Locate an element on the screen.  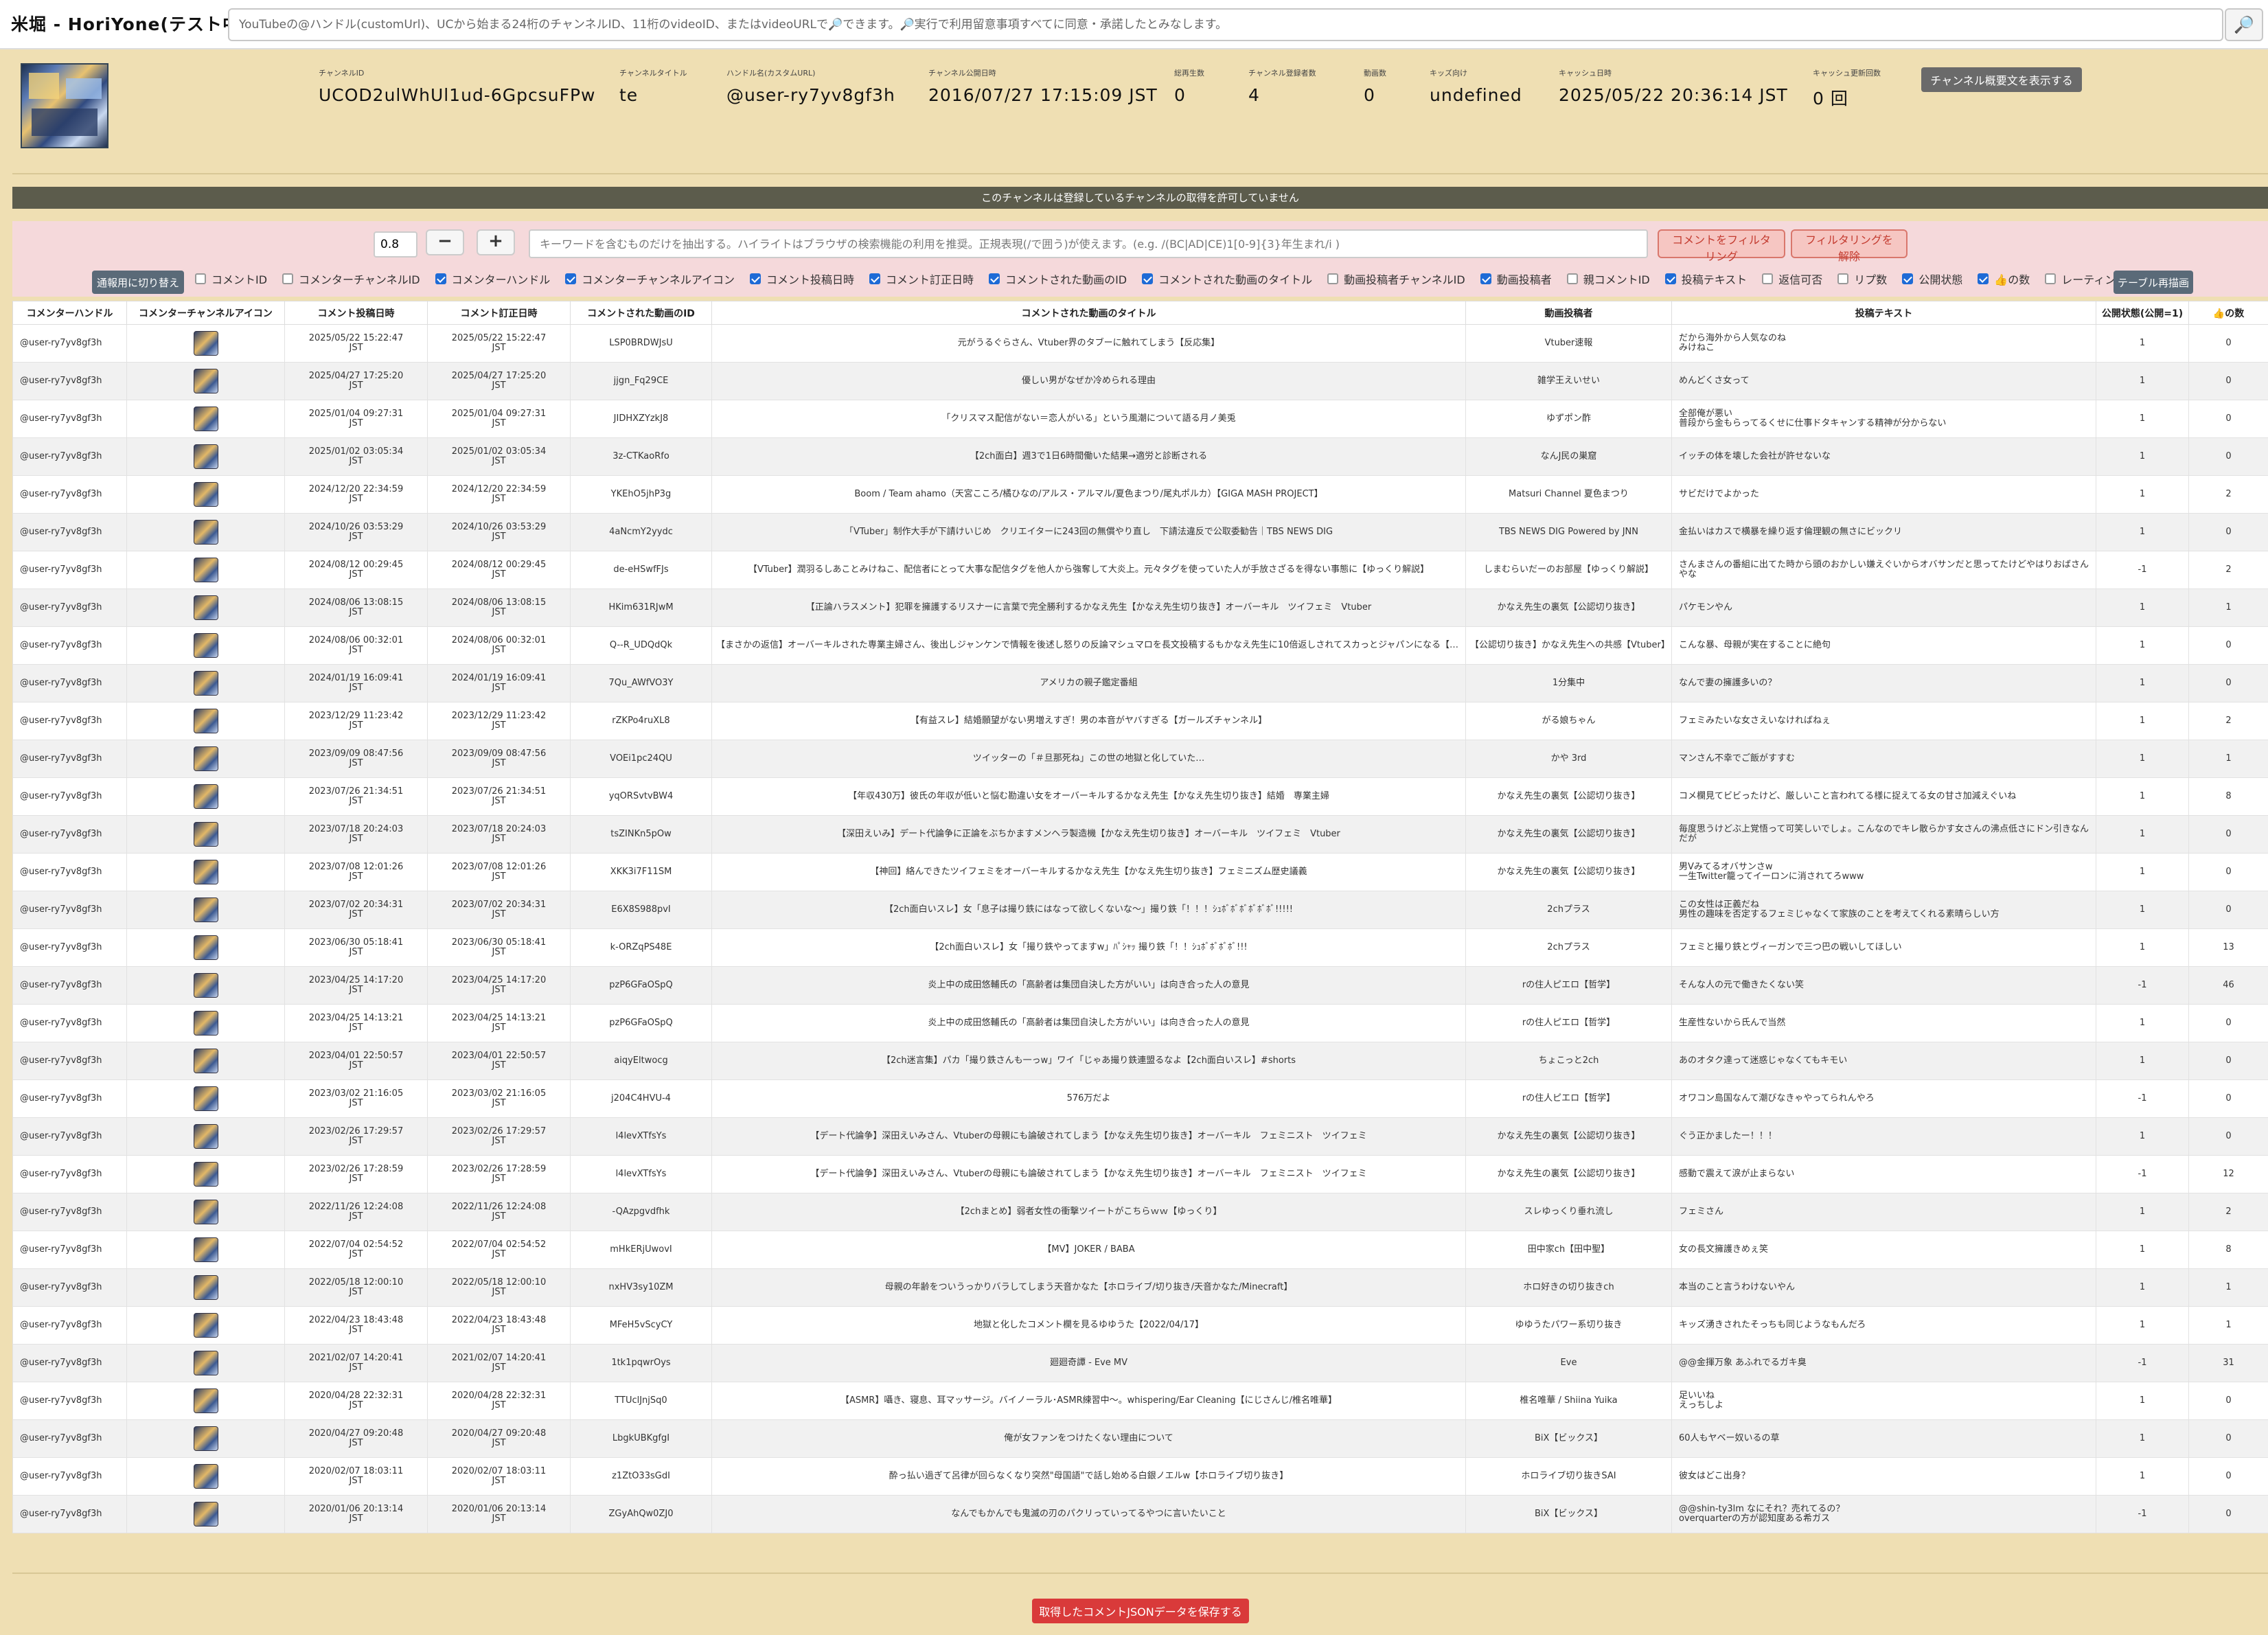
posted-date: 2024/08/06 00:32:01 JST is located at coordinates (356, 646).